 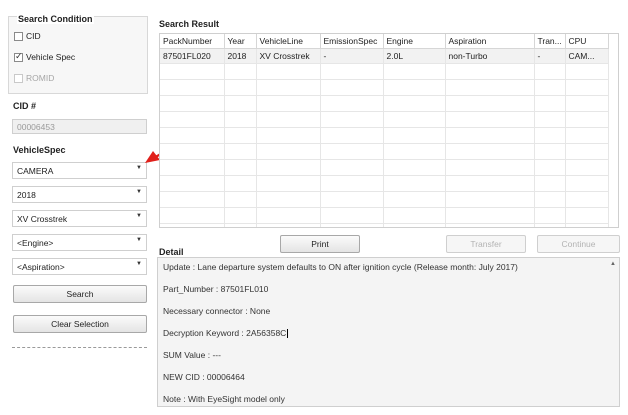 What do you see at coordinates (80, 324) in the screenshot?
I see `clear-selection-button: Clear Selection` at bounding box center [80, 324].